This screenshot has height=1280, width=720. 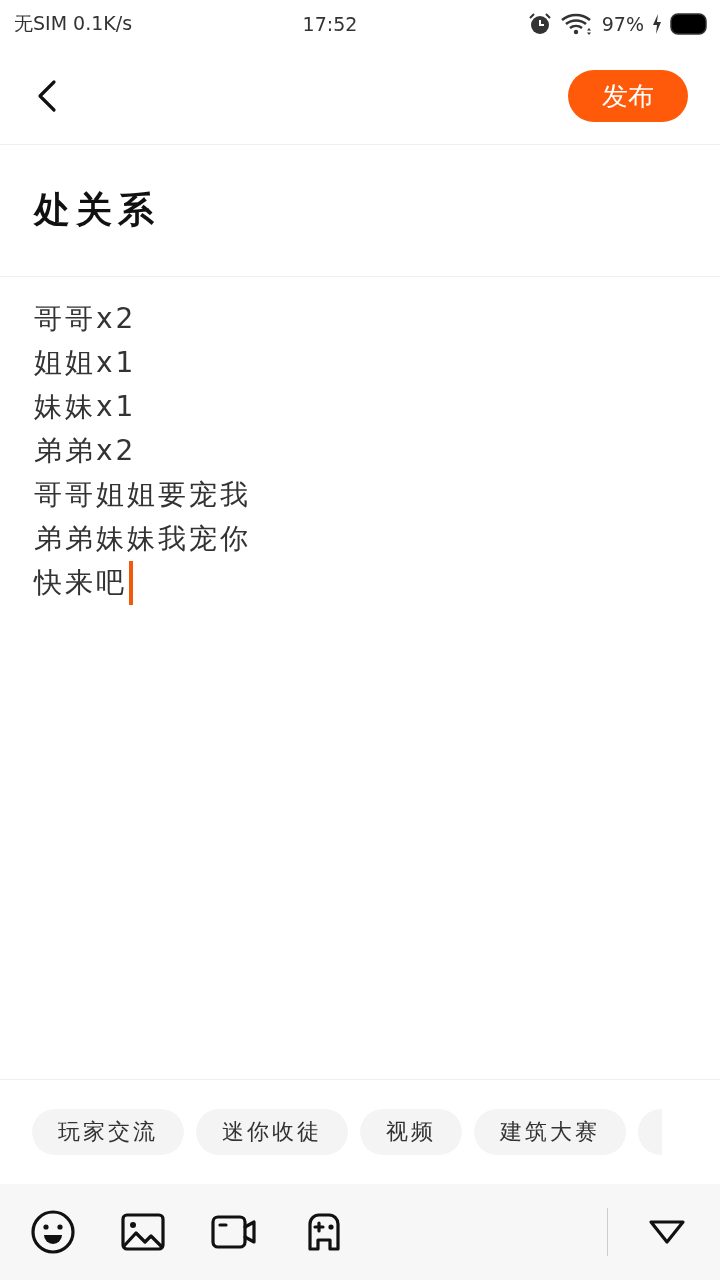 I want to click on emoji-icon, so click(x=53, y=1232).